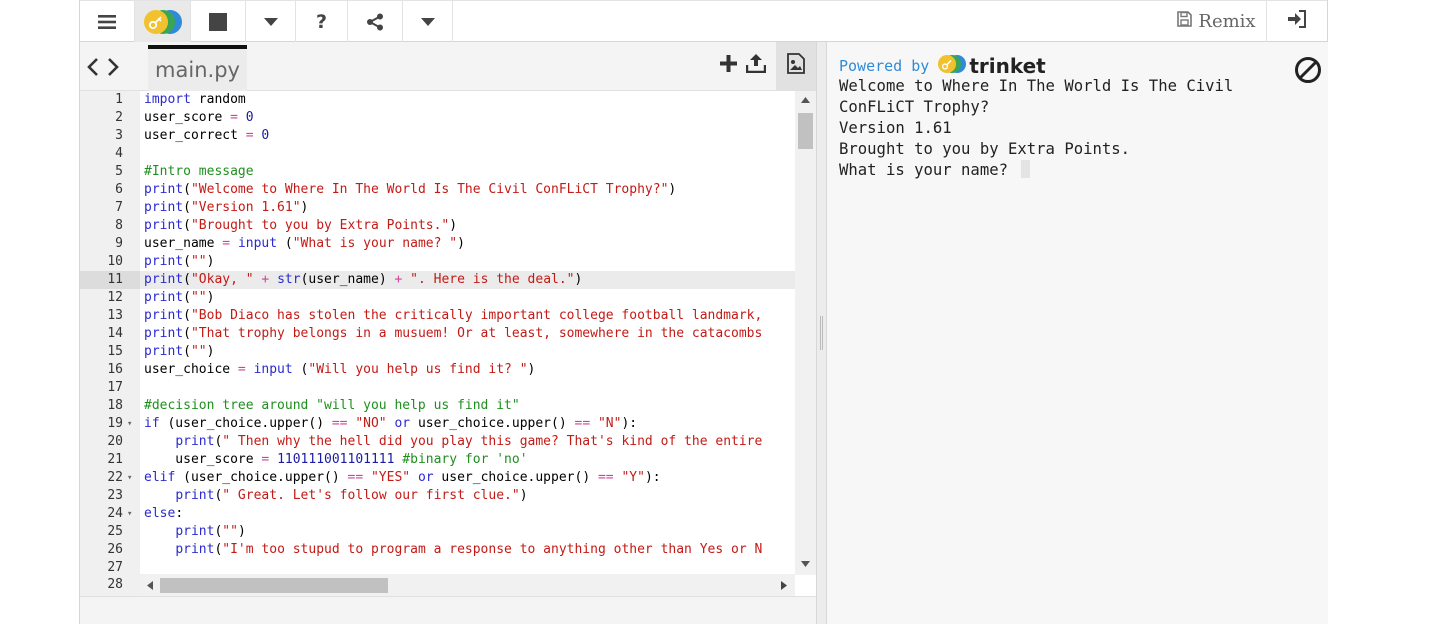 The height and width of the screenshot is (624, 1431). I want to click on line-number: 5, so click(119, 171).